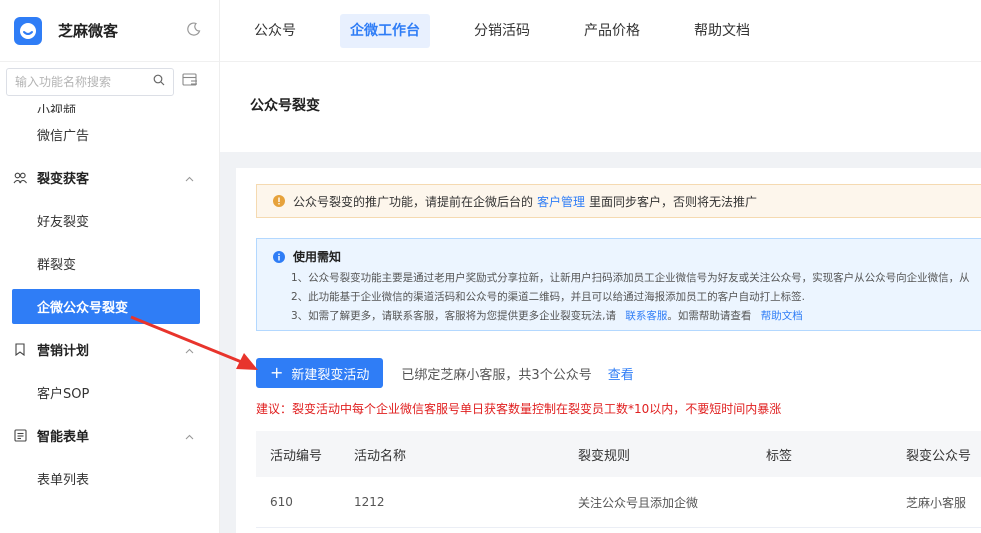  I want to click on bound-accounts-info: 已绑定芝麻小客服，共3个公众号, so click(496, 375).